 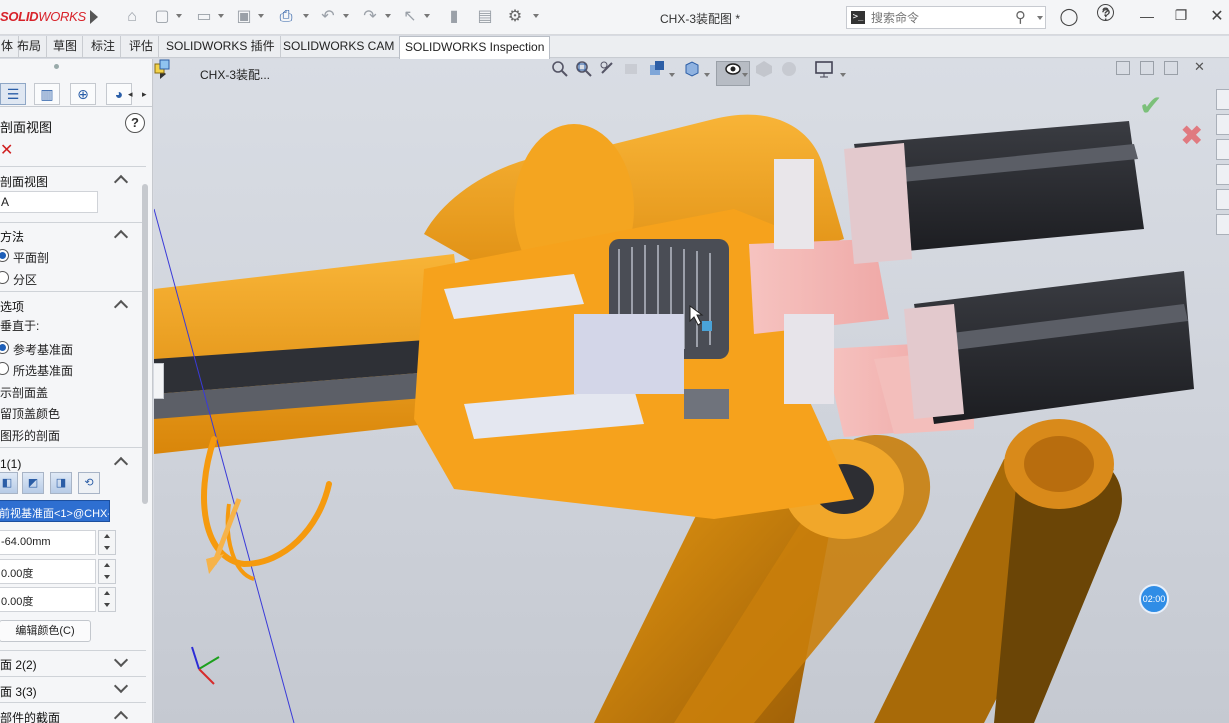 What do you see at coordinates (692, 69) in the screenshot?
I see `view-orientation-icon` at bounding box center [692, 69].